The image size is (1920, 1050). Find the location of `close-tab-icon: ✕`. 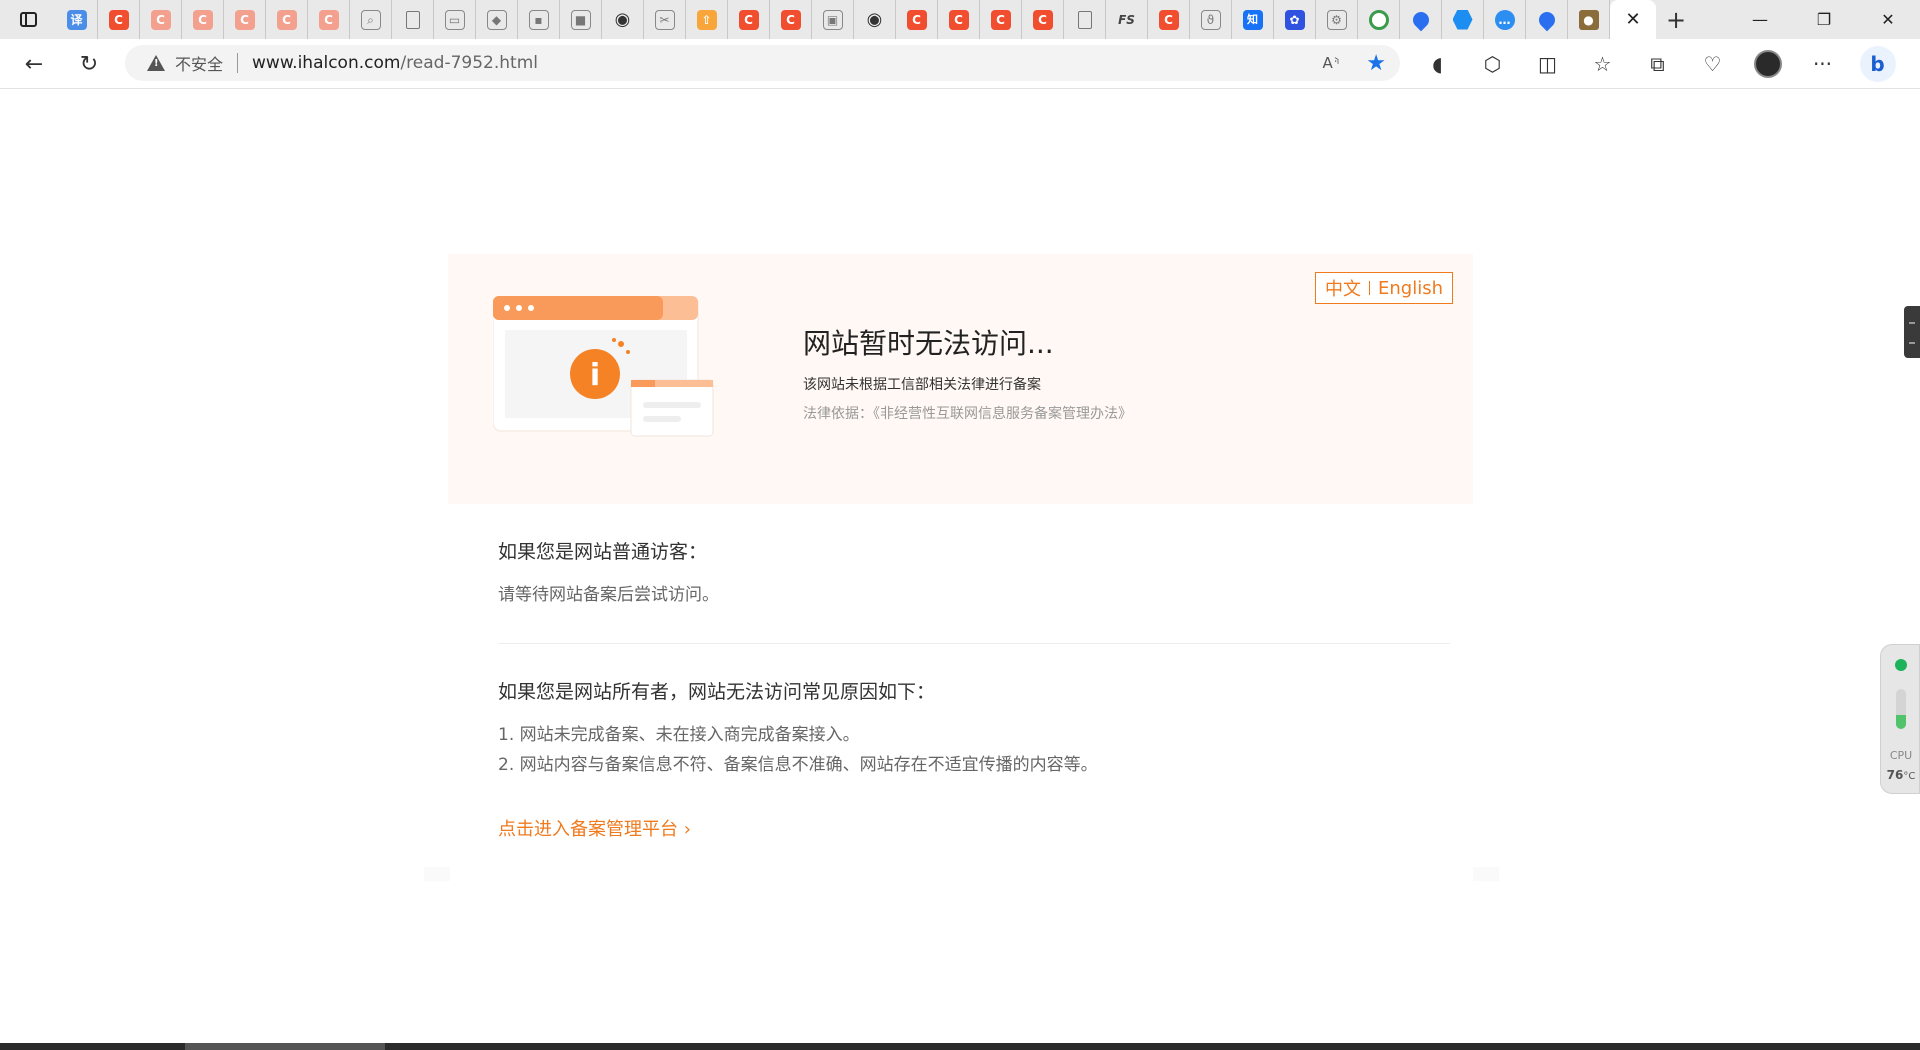

close-tab-icon: ✕ is located at coordinates (1632, 19).